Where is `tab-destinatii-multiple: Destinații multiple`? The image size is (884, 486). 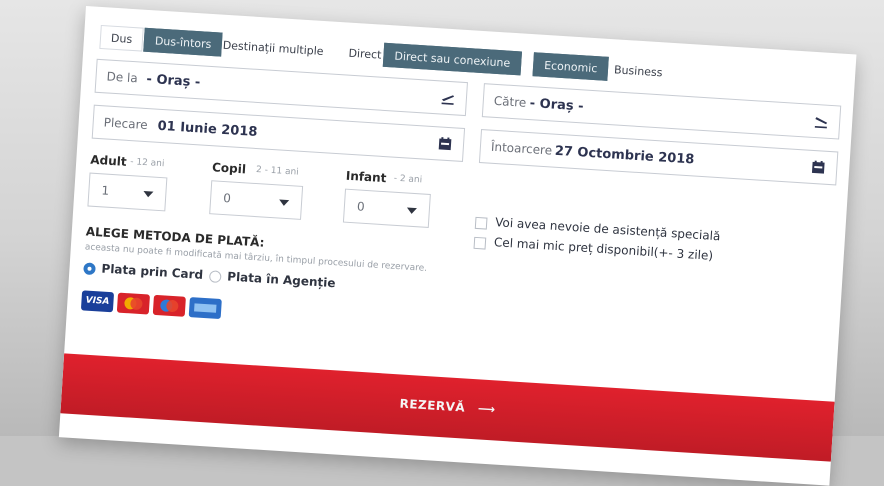
tab-destinatii-multiple: Destinații multiple is located at coordinates (273, 48).